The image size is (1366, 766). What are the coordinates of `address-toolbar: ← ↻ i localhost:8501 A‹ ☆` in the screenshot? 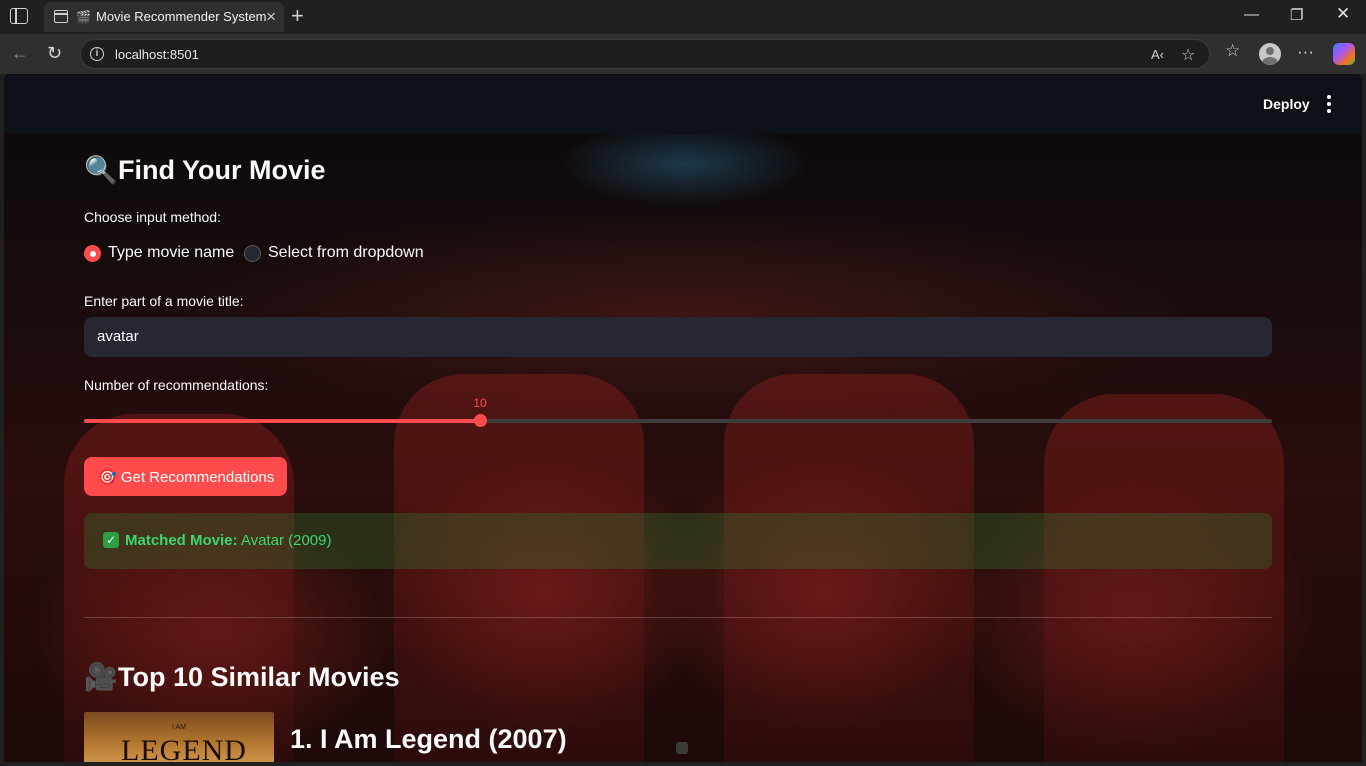 It's located at (683, 54).